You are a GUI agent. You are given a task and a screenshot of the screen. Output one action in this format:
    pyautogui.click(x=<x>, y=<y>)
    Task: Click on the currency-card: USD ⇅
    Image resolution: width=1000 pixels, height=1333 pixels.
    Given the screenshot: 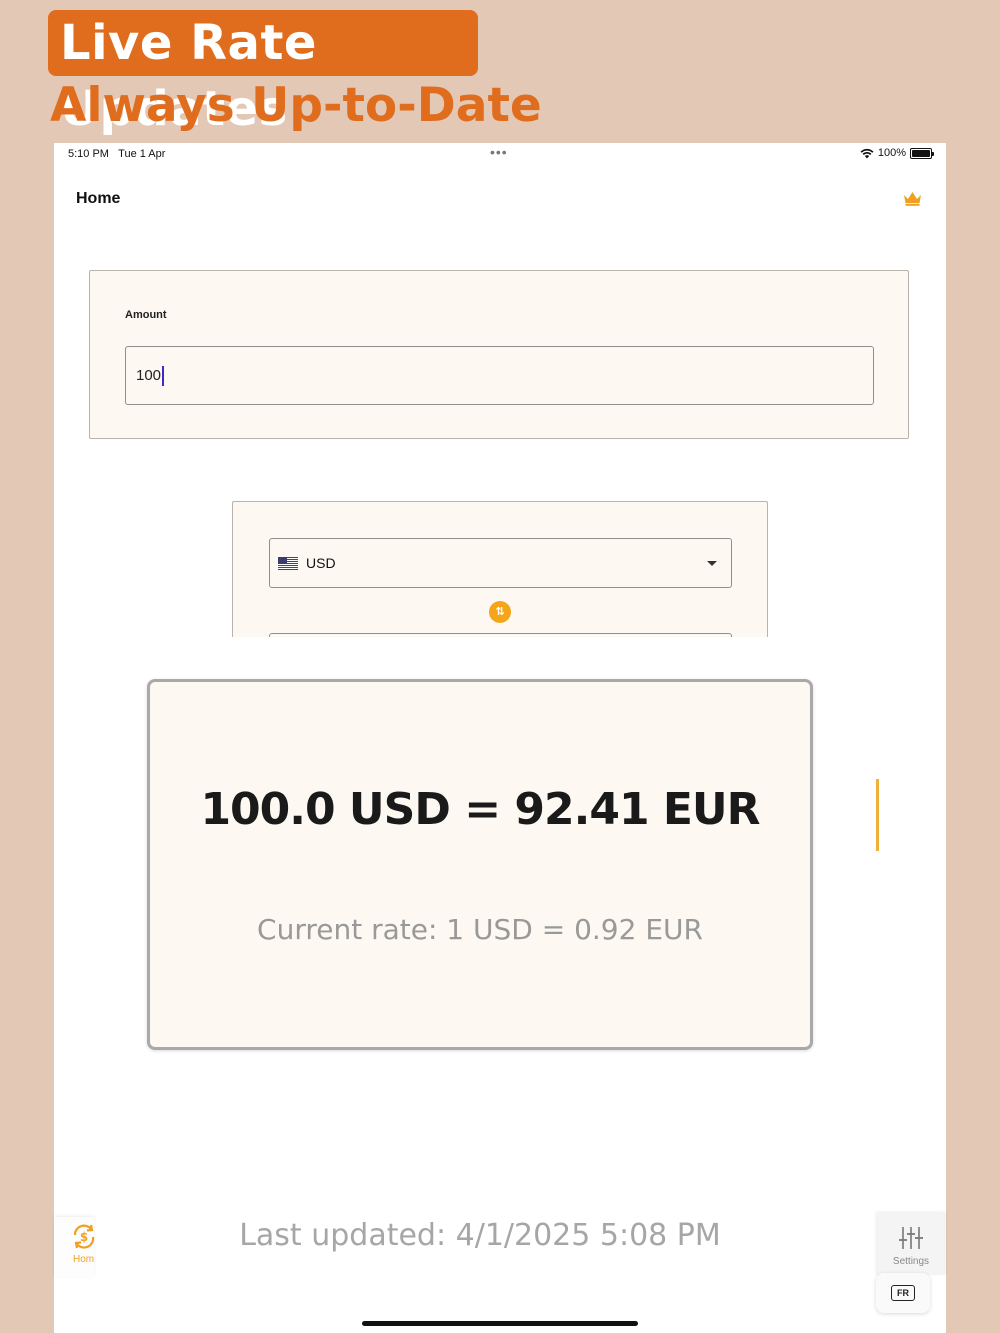 What is the action you would take?
    pyautogui.click(x=500, y=569)
    